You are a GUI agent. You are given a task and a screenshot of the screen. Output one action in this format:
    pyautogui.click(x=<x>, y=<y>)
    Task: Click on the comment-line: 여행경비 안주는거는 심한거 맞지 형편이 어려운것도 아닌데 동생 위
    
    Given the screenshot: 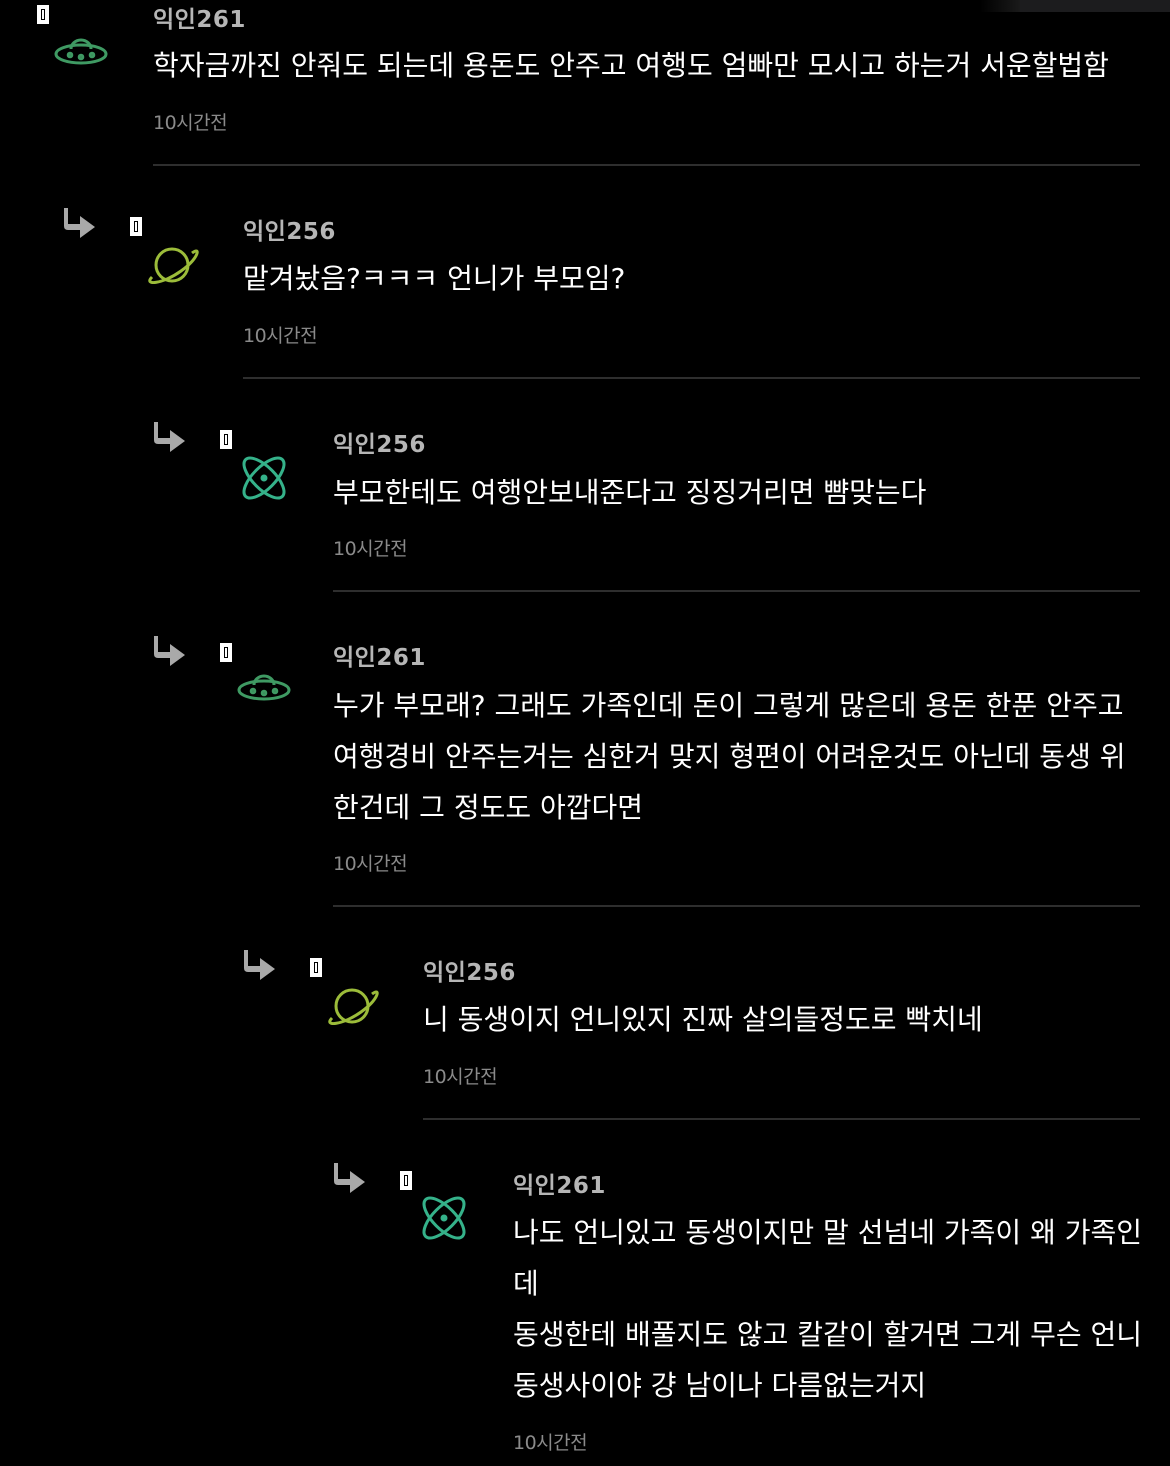 What is the action you would take?
    pyautogui.click(x=729, y=756)
    